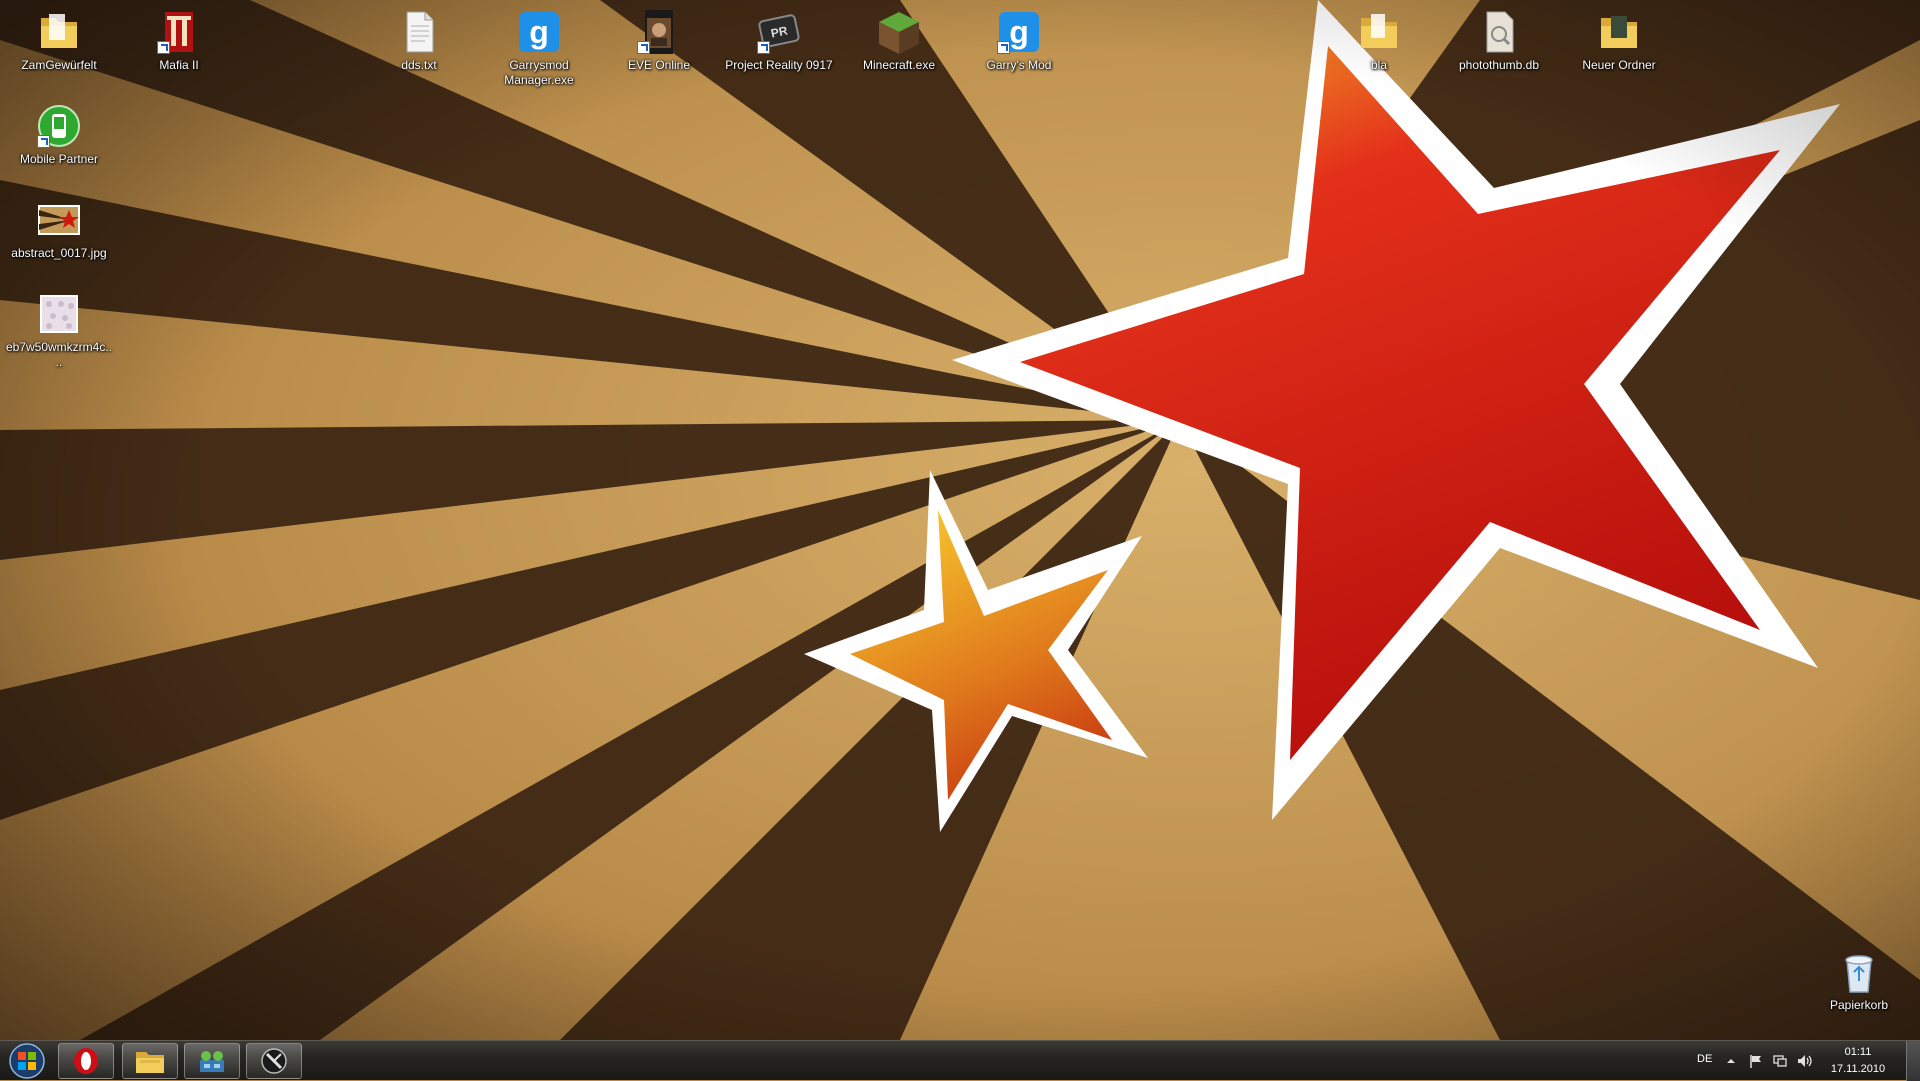  Describe the element at coordinates (1913, 1061) in the screenshot. I see `show-desktop-button` at that location.